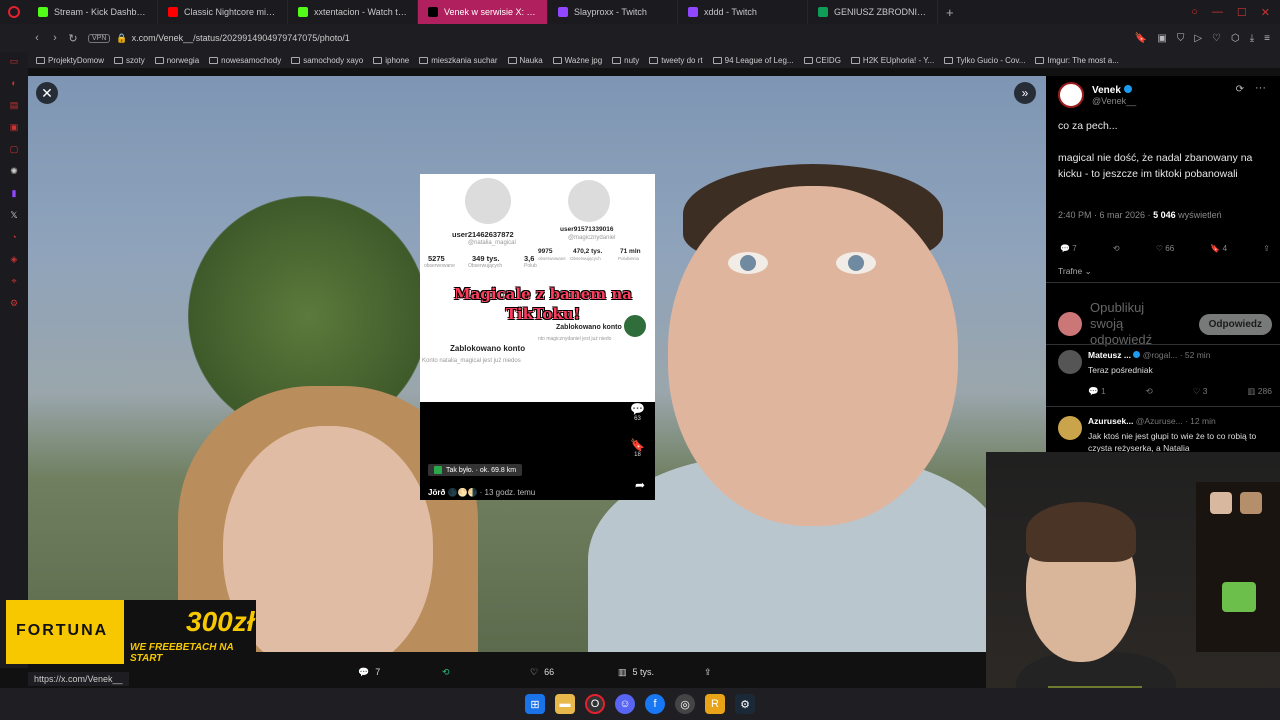 The width and height of the screenshot is (1280, 720). Describe the element at coordinates (483, 12) in the screenshot. I see `tab-3: Venek w serwisie X: „co z` at that location.